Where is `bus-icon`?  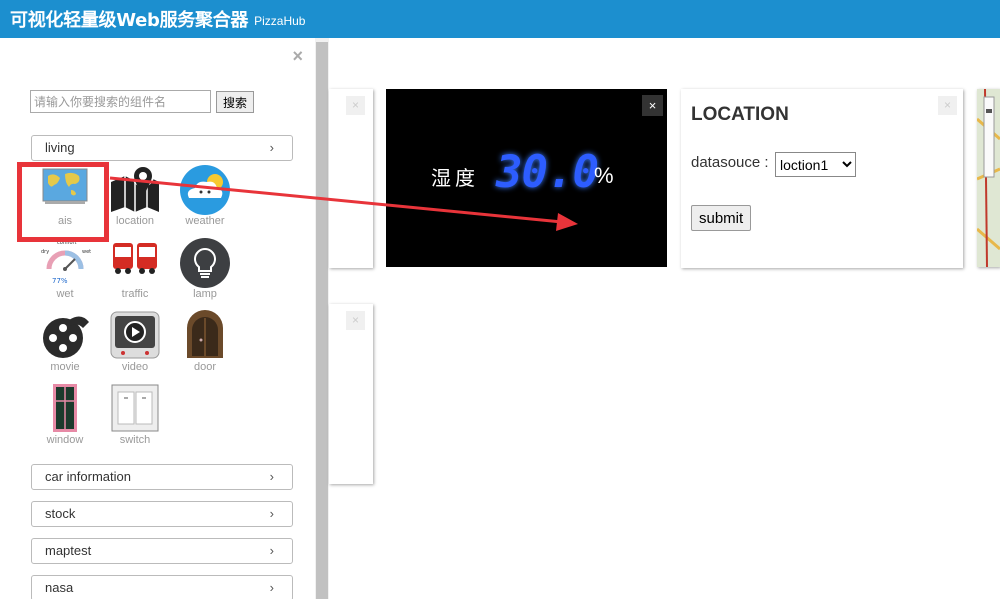
bus-icon is located at coordinates (135, 258).